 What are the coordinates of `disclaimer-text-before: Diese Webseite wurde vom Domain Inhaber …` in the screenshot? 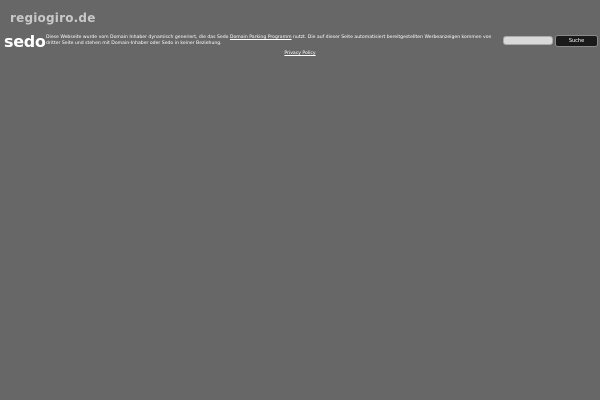 It's located at (138, 37).